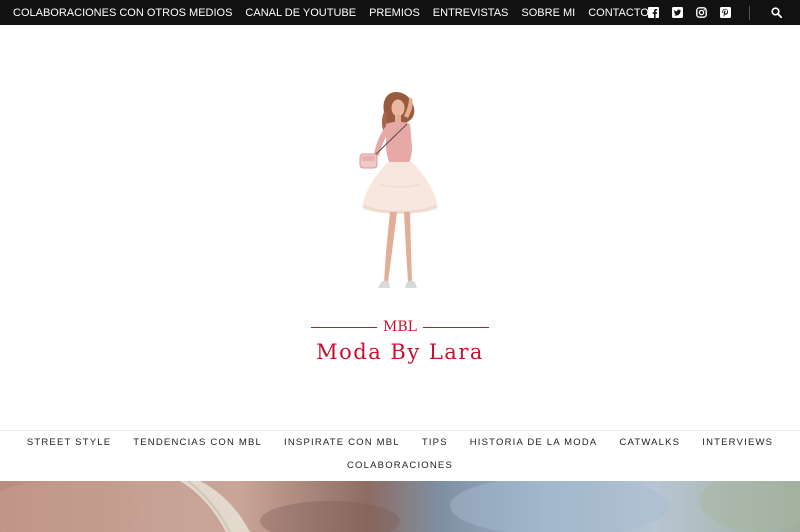  Describe the element at coordinates (749, 12) in the screenshot. I see `divider` at that location.